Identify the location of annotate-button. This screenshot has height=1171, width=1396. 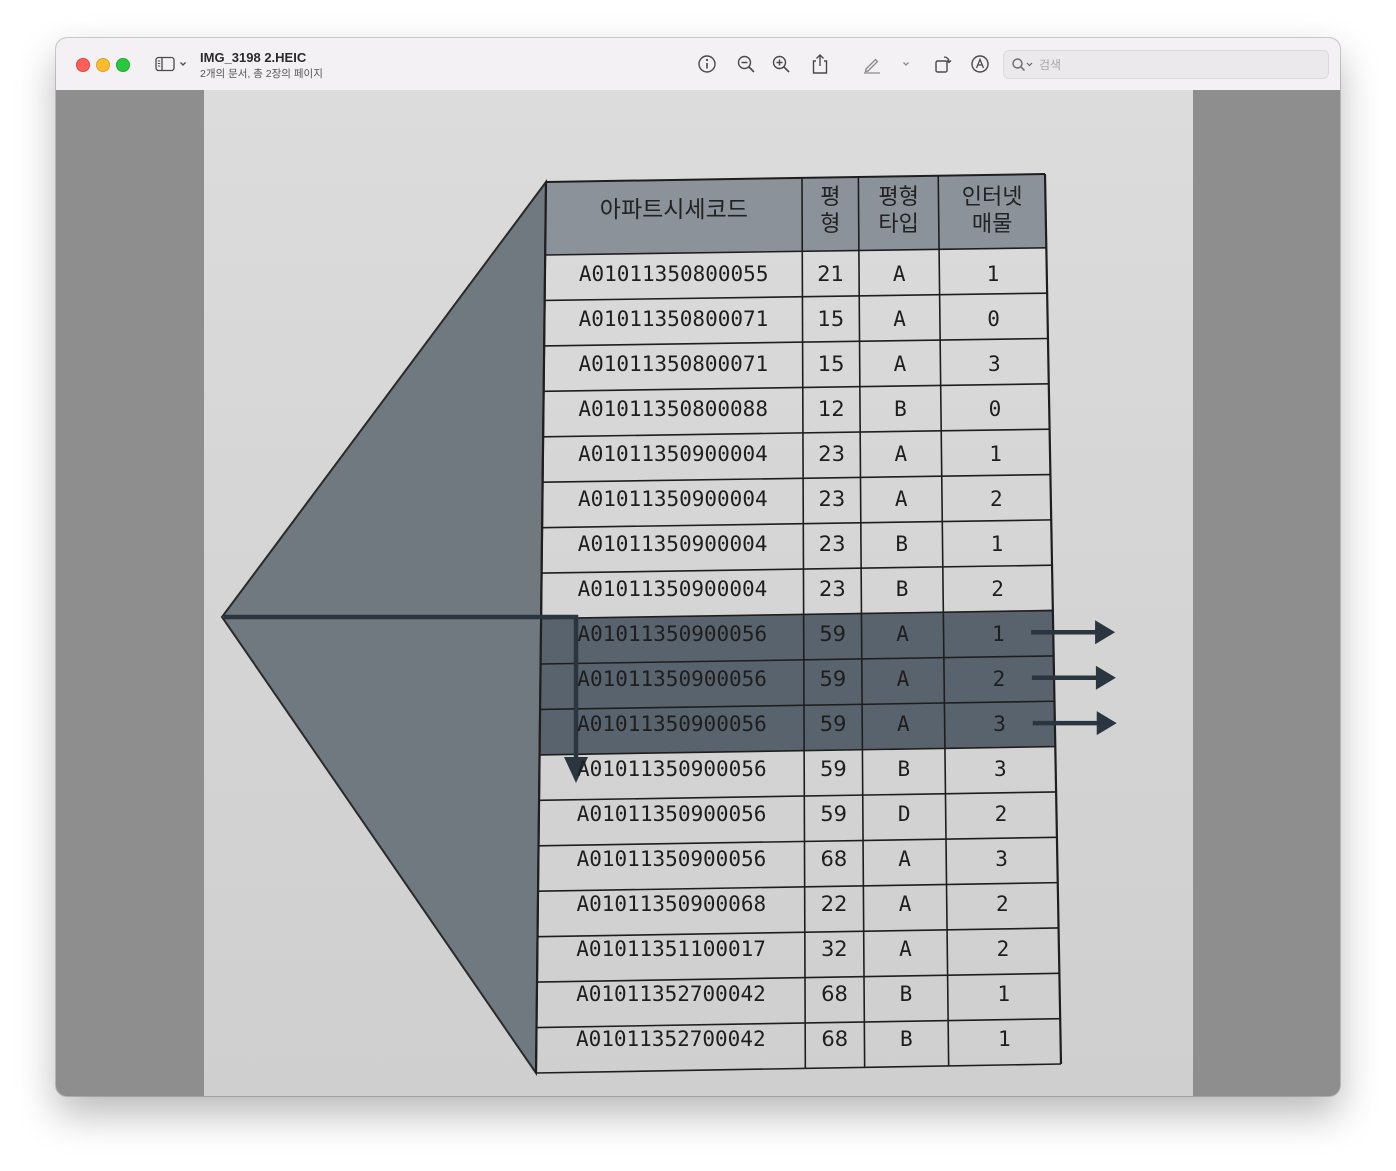
(980, 64).